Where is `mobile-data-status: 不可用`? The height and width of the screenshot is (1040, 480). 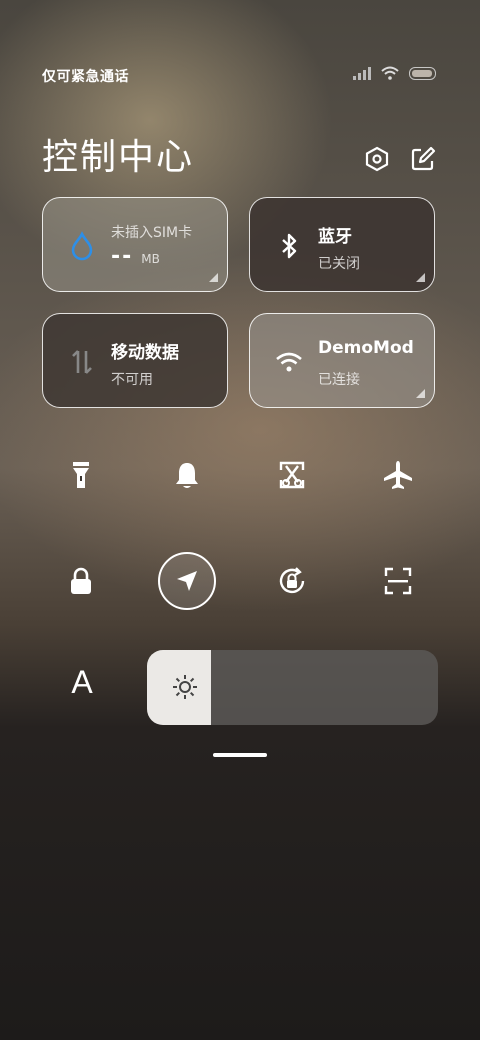
mobile-data-status: 不可用 is located at coordinates (132, 380).